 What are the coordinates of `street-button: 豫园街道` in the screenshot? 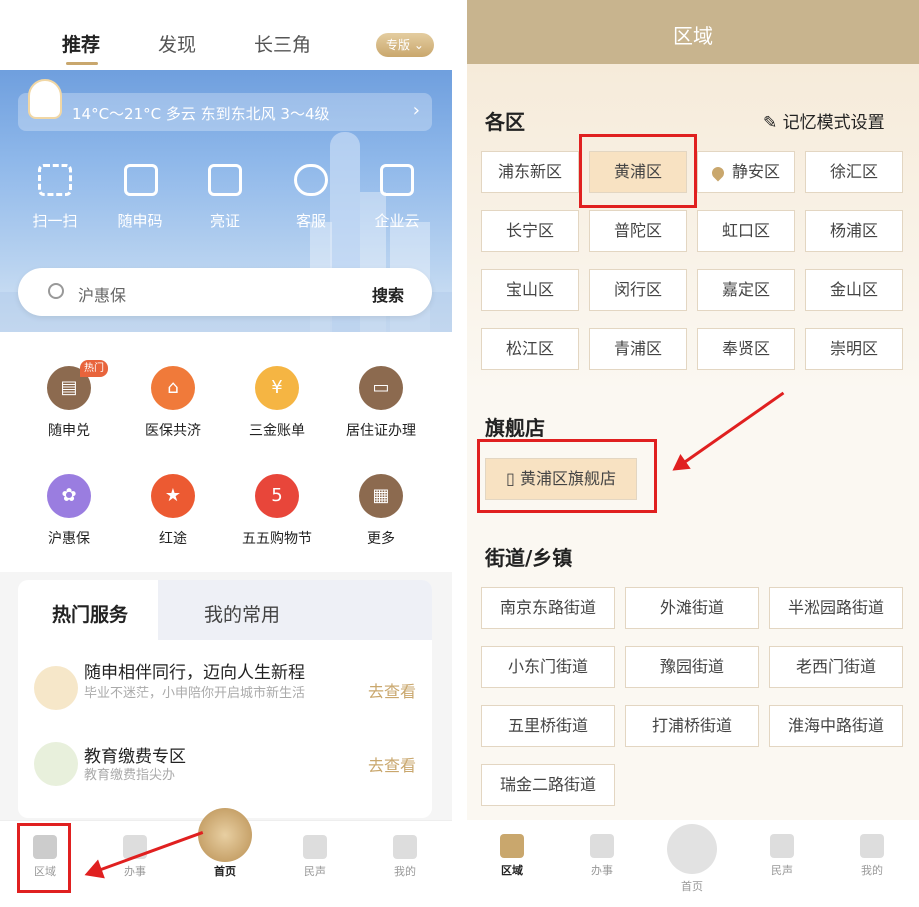 It's located at (692, 667).